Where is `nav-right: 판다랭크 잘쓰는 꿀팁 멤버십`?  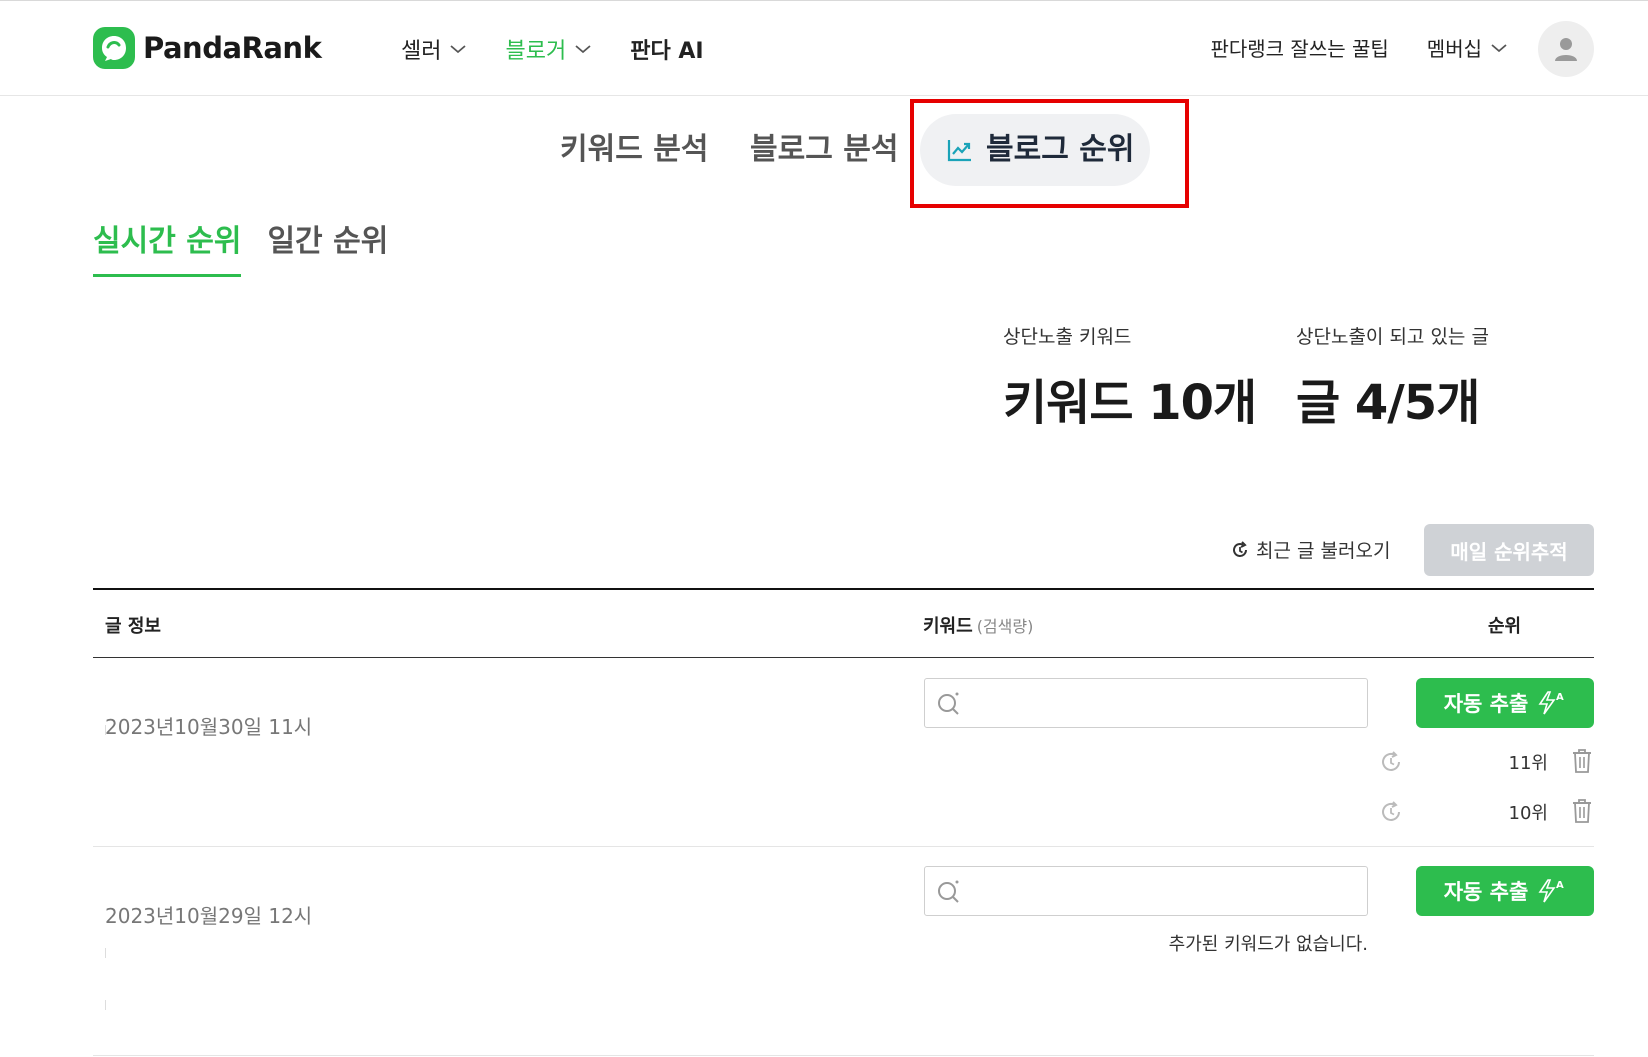
nav-right: 판다랭크 잘쓰는 꿀팁 멤버십 is located at coordinates (1359, 47).